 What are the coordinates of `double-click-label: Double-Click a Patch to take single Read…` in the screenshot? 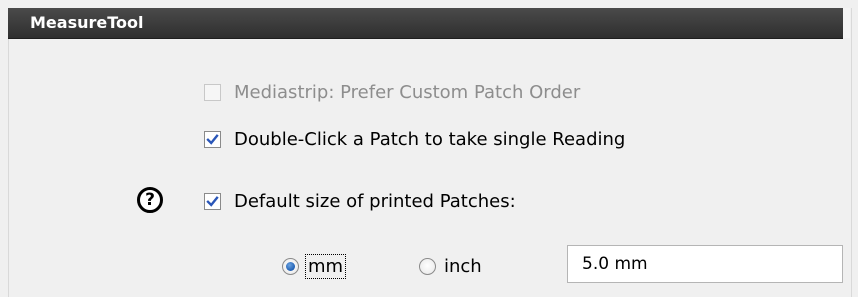 It's located at (430, 139).